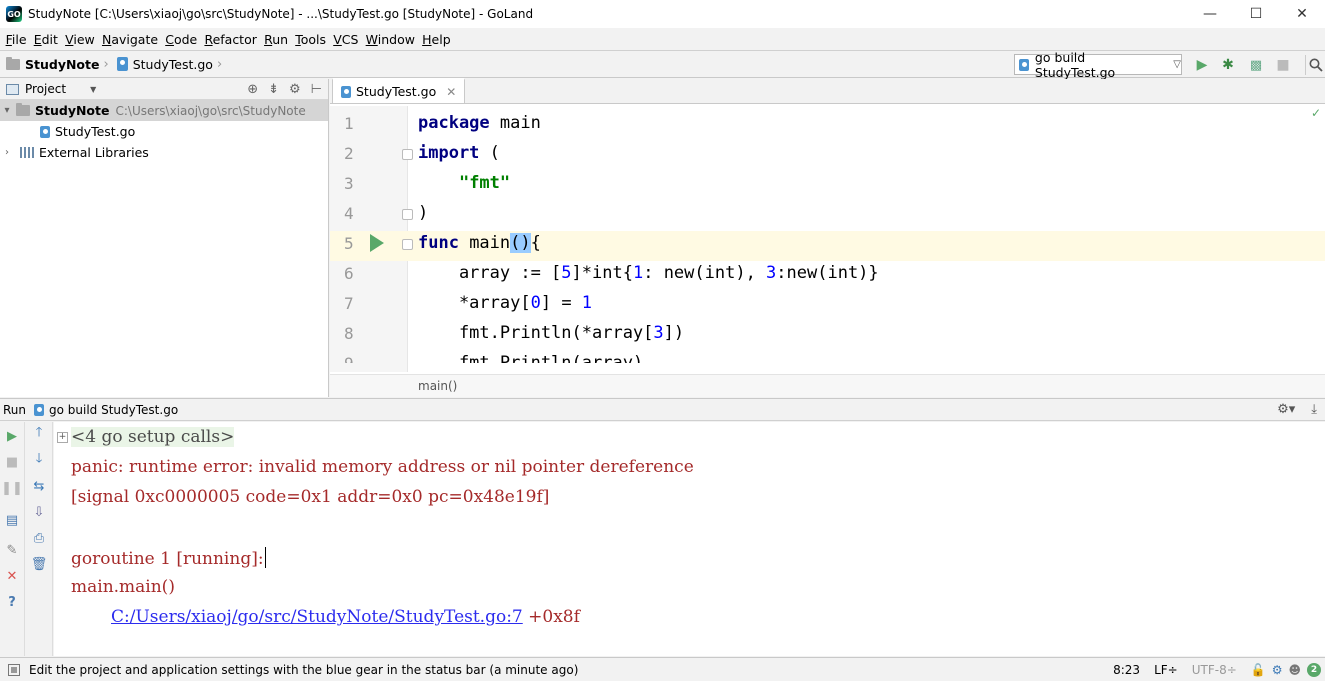 The height and width of the screenshot is (681, 1325). What do you see at coordinates (359, 358) in the screenshot?
I see `line-number: 9` at bounding box center [359, 358].